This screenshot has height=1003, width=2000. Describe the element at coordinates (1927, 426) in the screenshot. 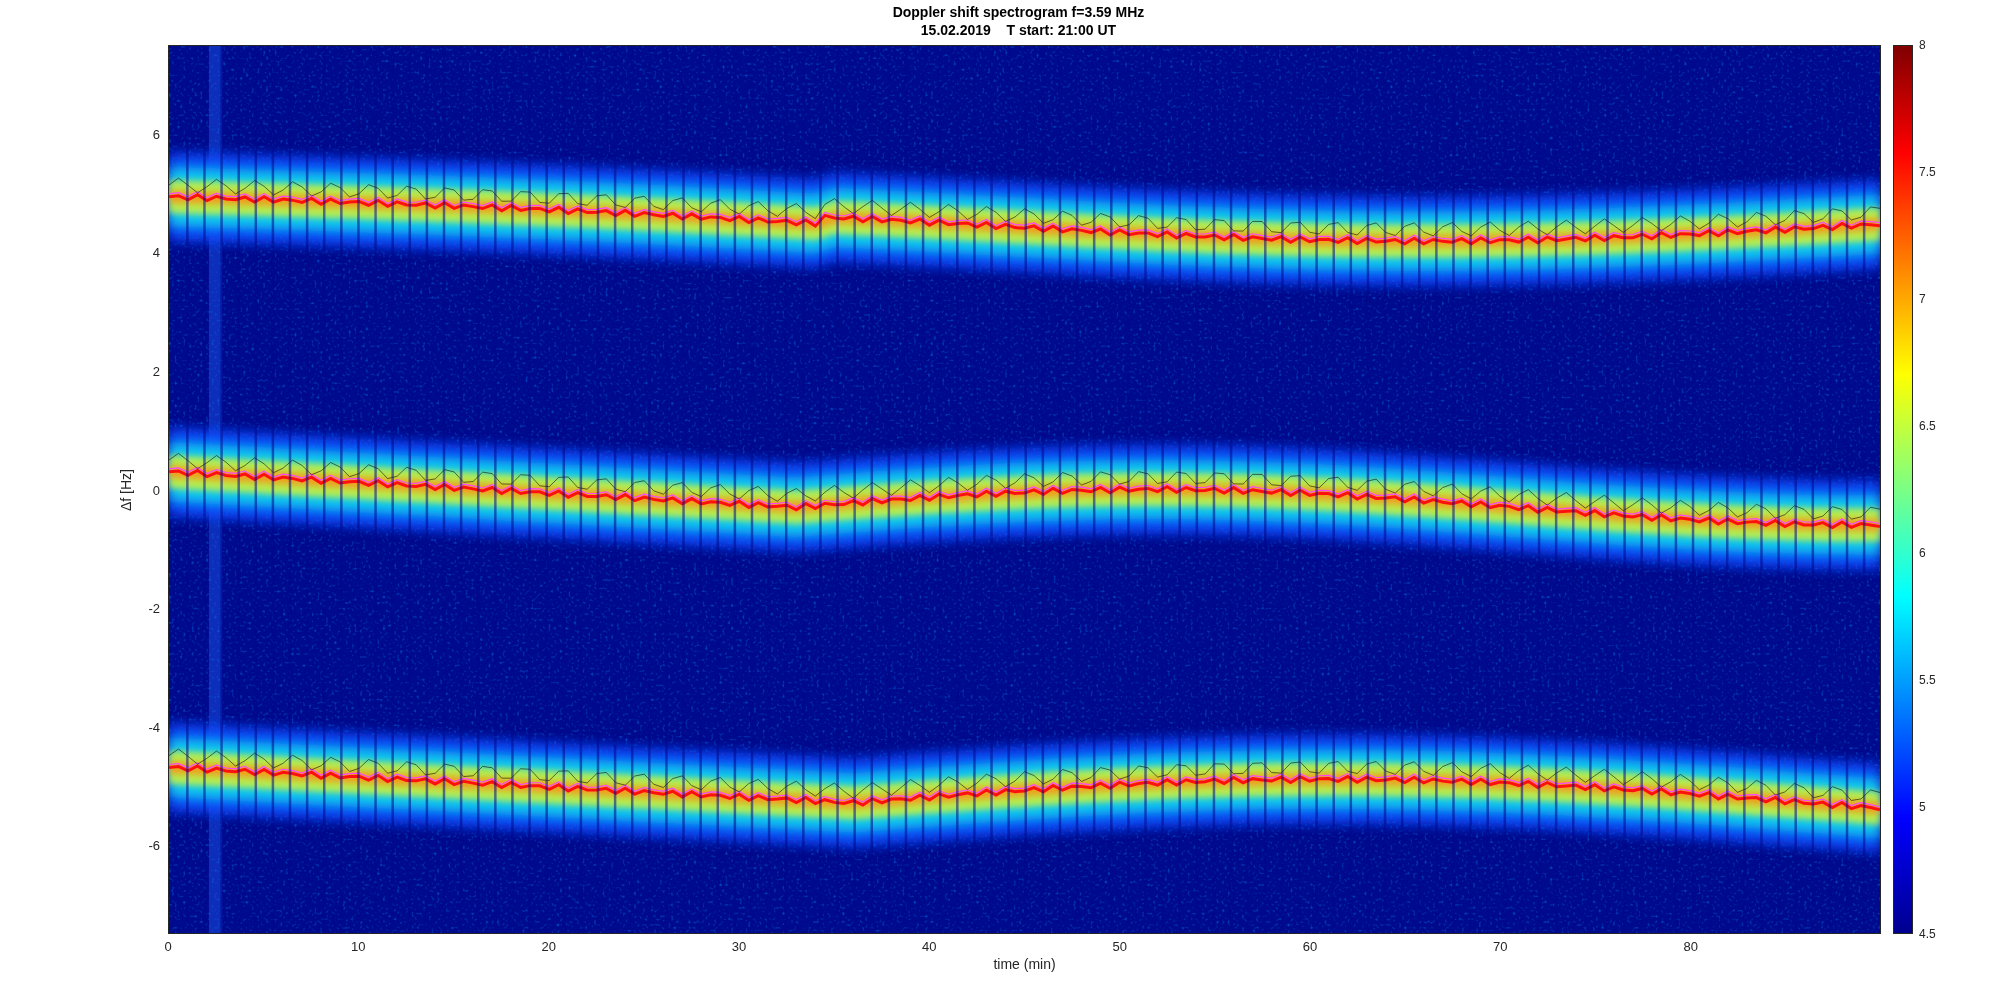

I see `colorbar-tick-label: 6.5` at that location.